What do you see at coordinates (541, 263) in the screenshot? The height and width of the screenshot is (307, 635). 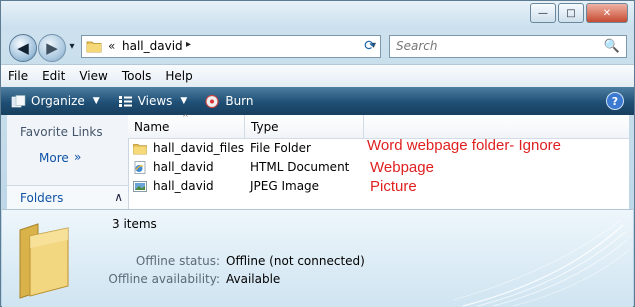 I see `decorative-swoosh` at bounding box center [541, 263].